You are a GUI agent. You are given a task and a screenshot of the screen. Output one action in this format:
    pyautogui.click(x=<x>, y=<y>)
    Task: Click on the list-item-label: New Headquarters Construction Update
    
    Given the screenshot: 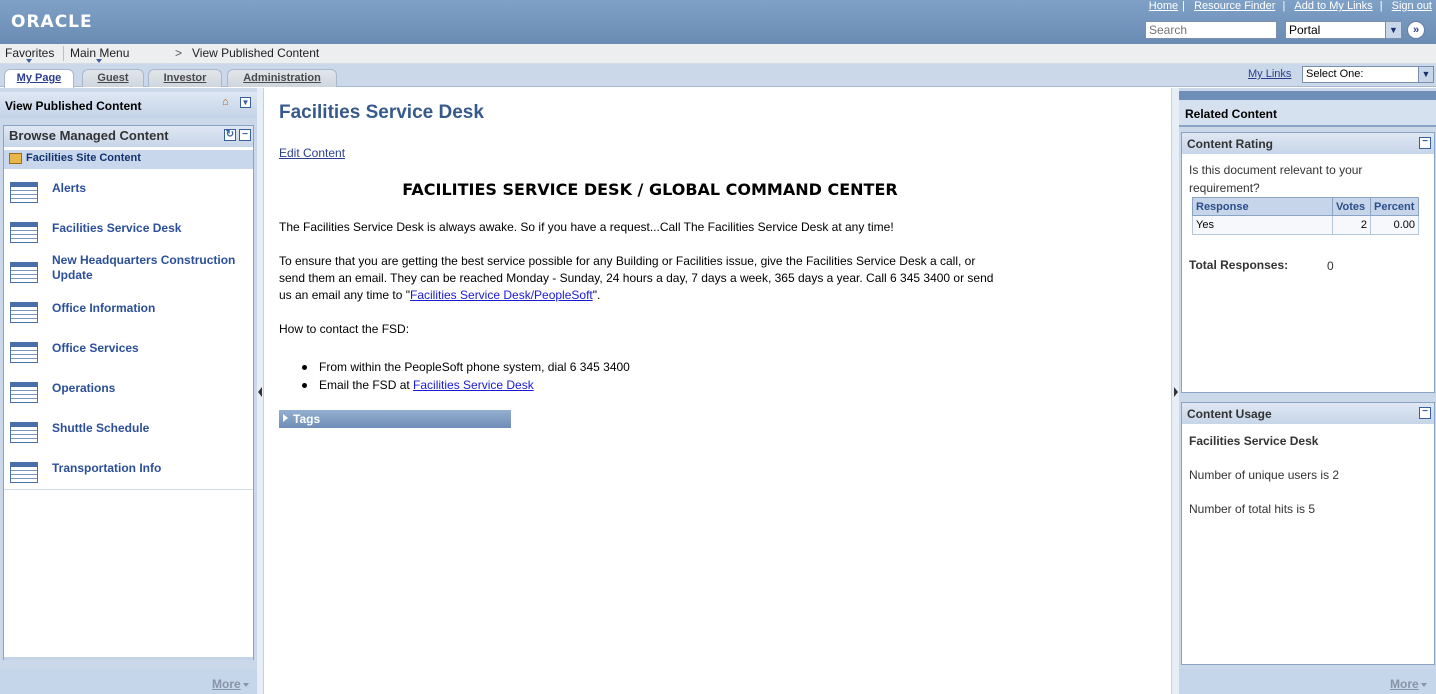 What is the action you would take?
    pyautogui.click(x=150, y=268)
    